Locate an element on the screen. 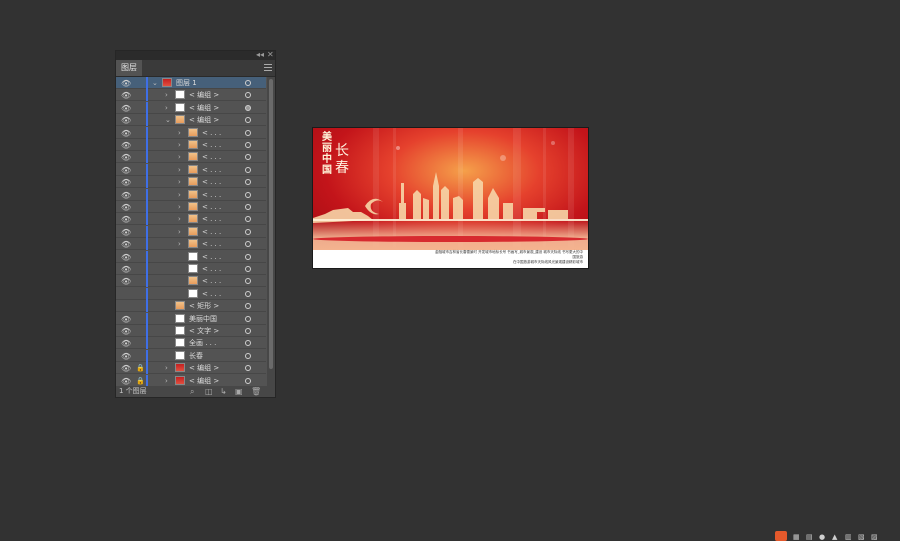 The height and width of the screenshot is (541, 900). tray-icon: ▤ is located at coordinates (809, 537).